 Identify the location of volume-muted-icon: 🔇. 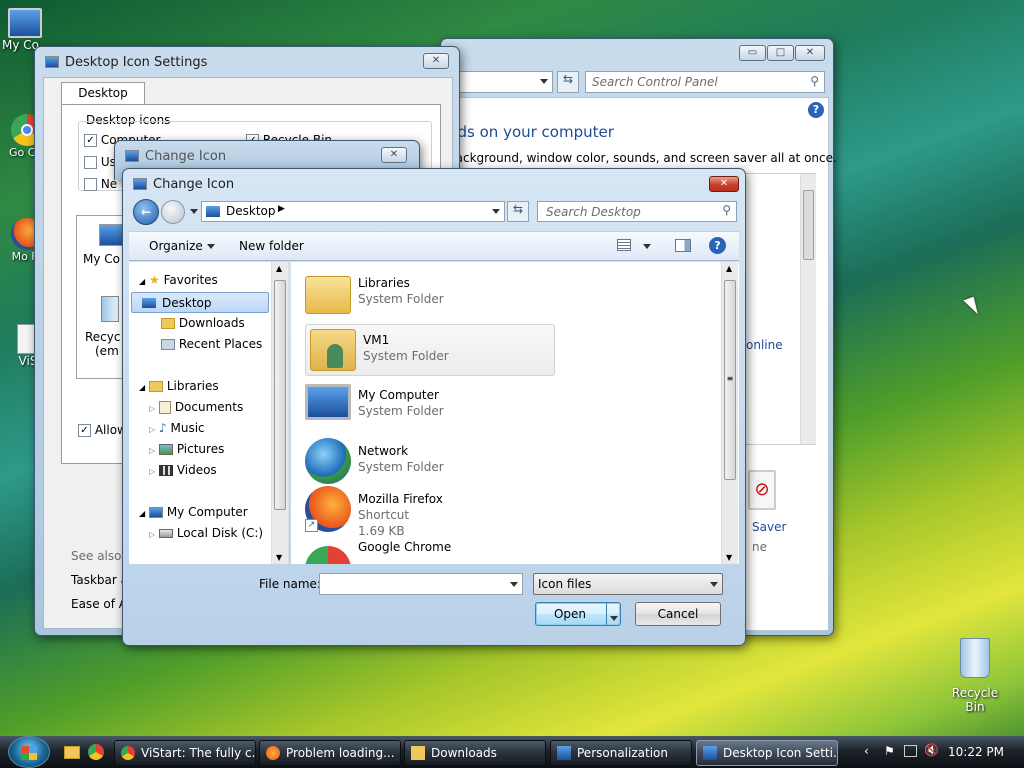
(931, 750).